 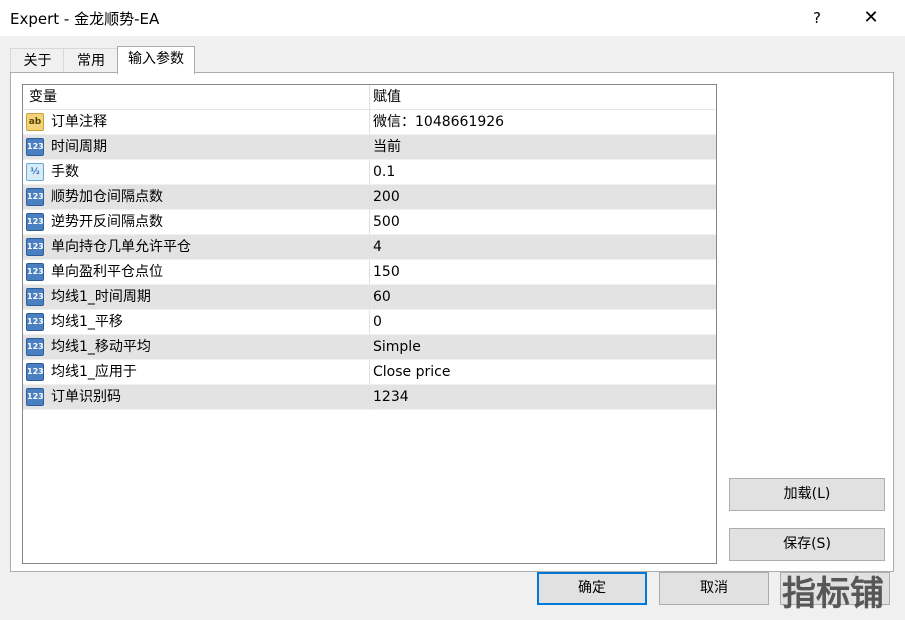 I want to click on parameter-value: 0, so click(x=543, y=322).